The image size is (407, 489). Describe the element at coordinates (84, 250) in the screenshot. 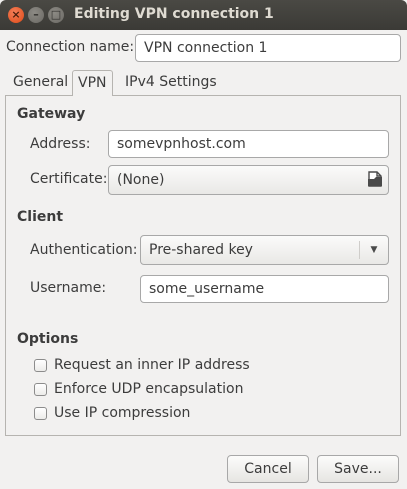

I see `authentication-label: Authentication:` at that location.